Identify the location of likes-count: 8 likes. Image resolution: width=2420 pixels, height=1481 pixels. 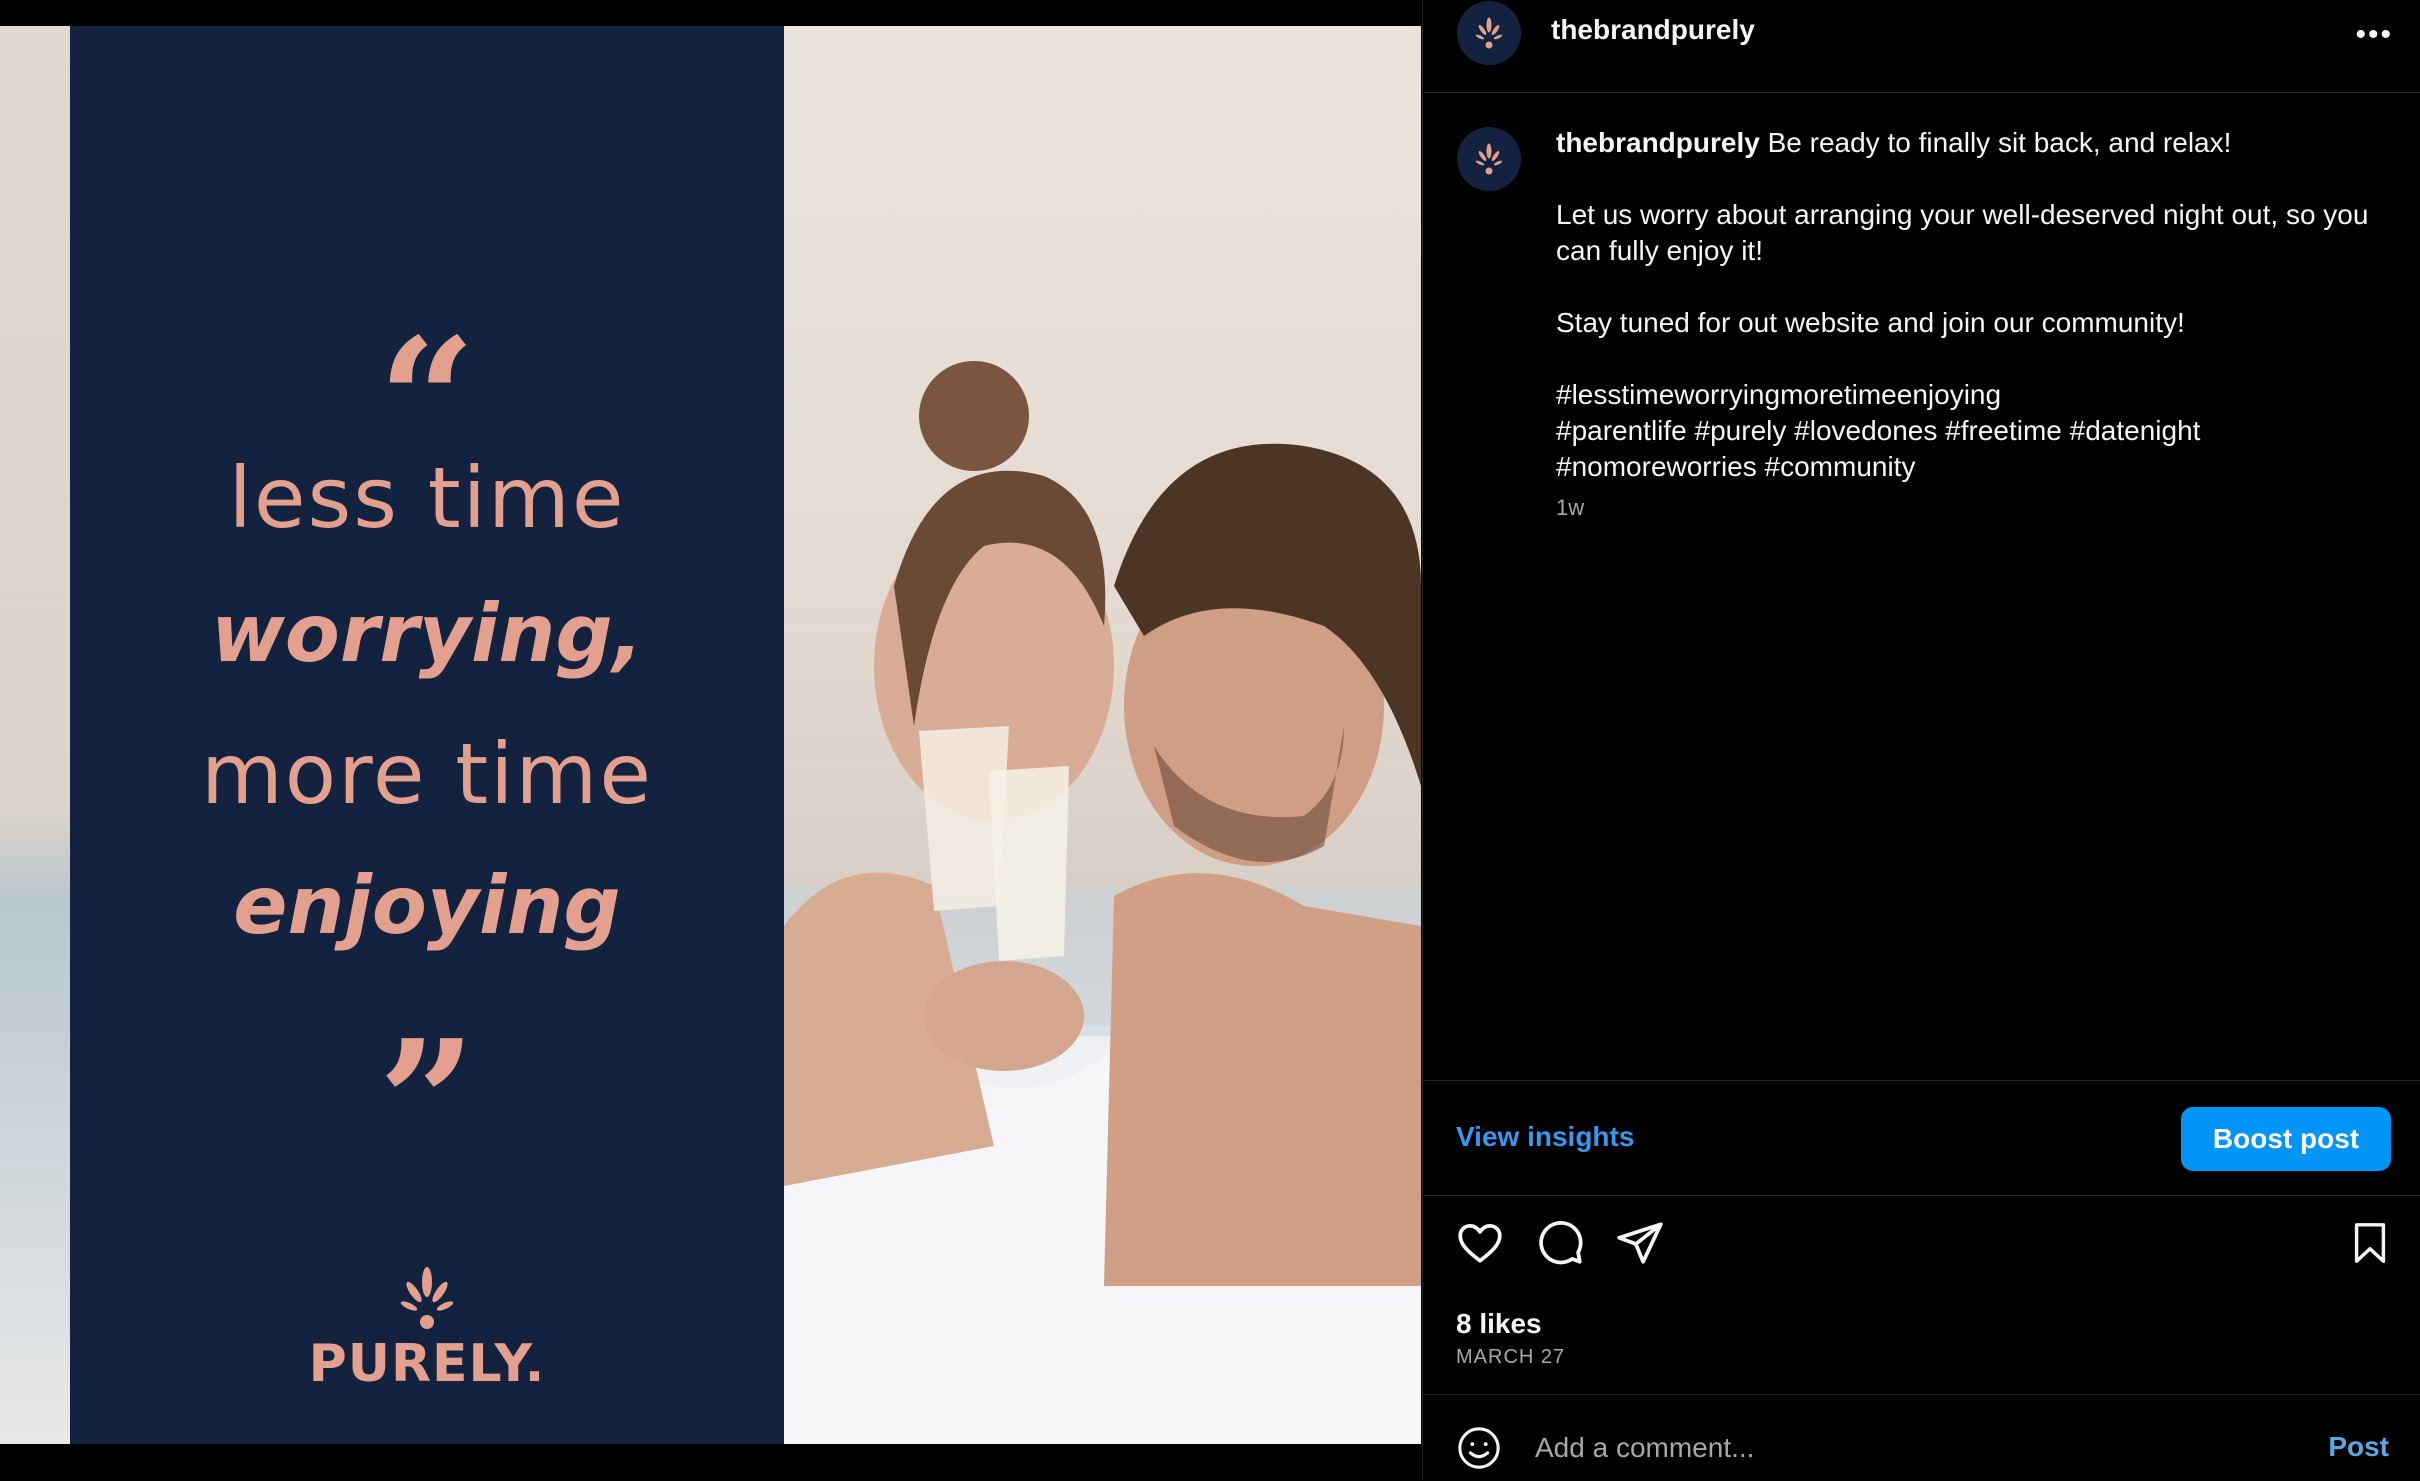
(1499, 1324).